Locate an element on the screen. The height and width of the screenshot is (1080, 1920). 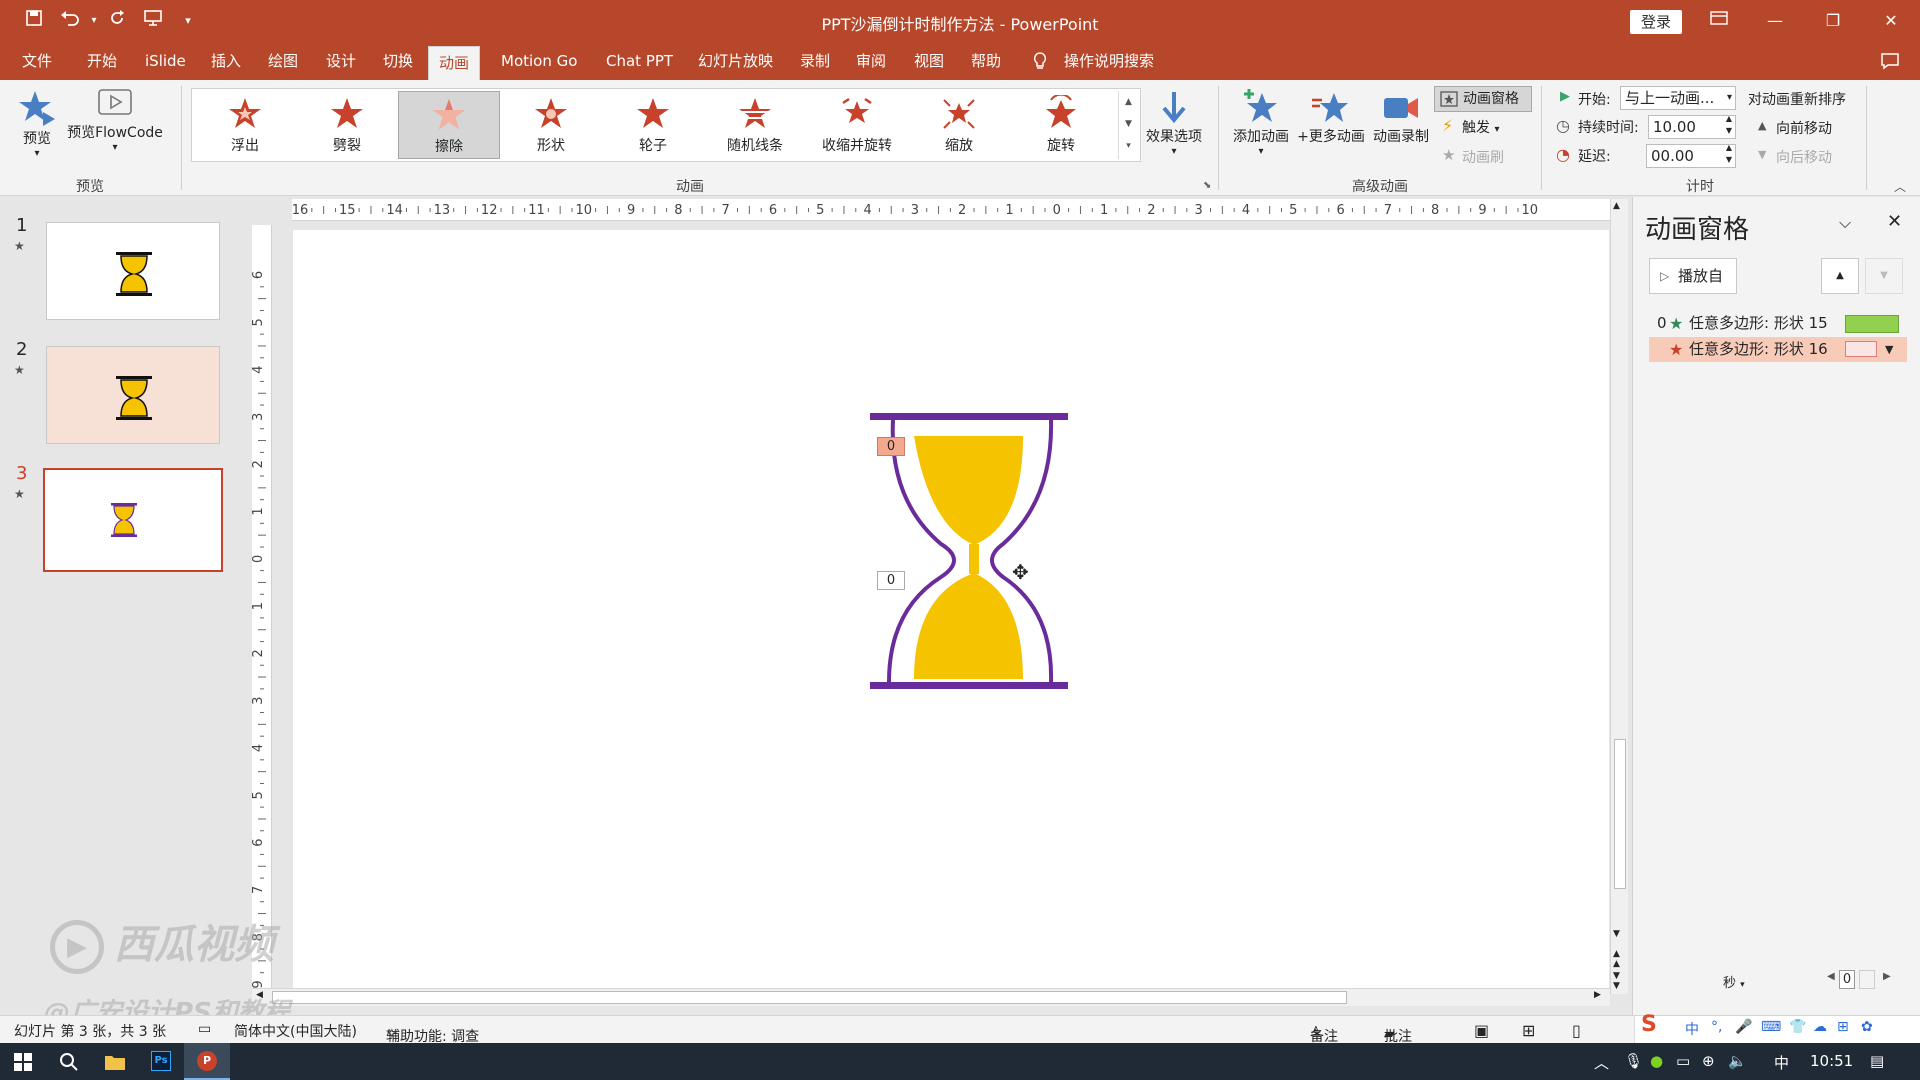
collapse-ribbon-icon: ︿ is located at coordinates (1900, 186).